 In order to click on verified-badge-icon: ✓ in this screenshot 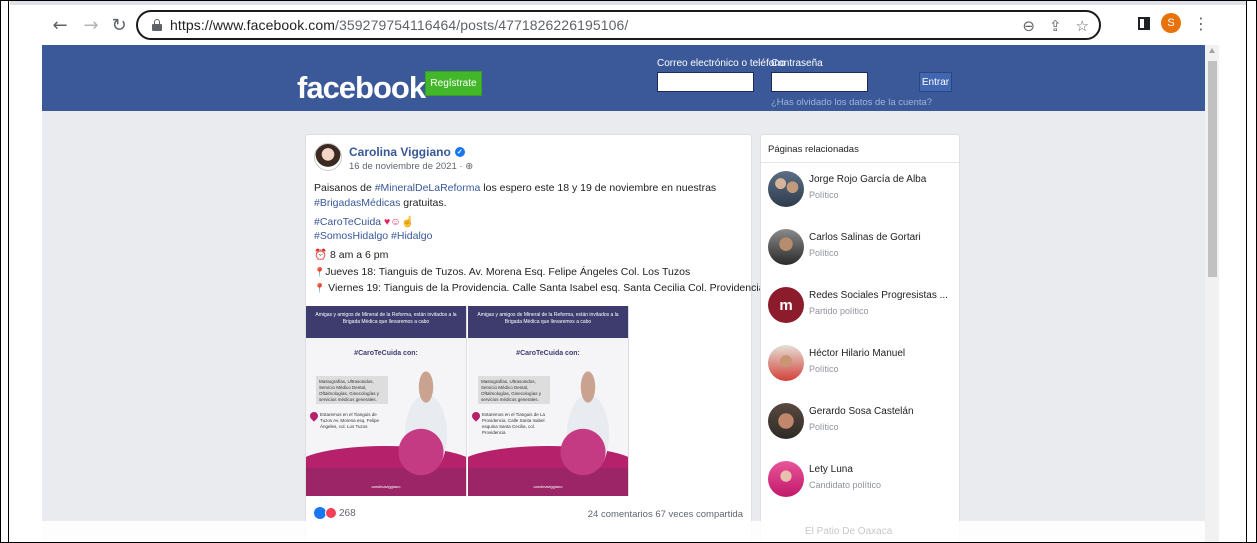, I will do `click(459, 152)`.